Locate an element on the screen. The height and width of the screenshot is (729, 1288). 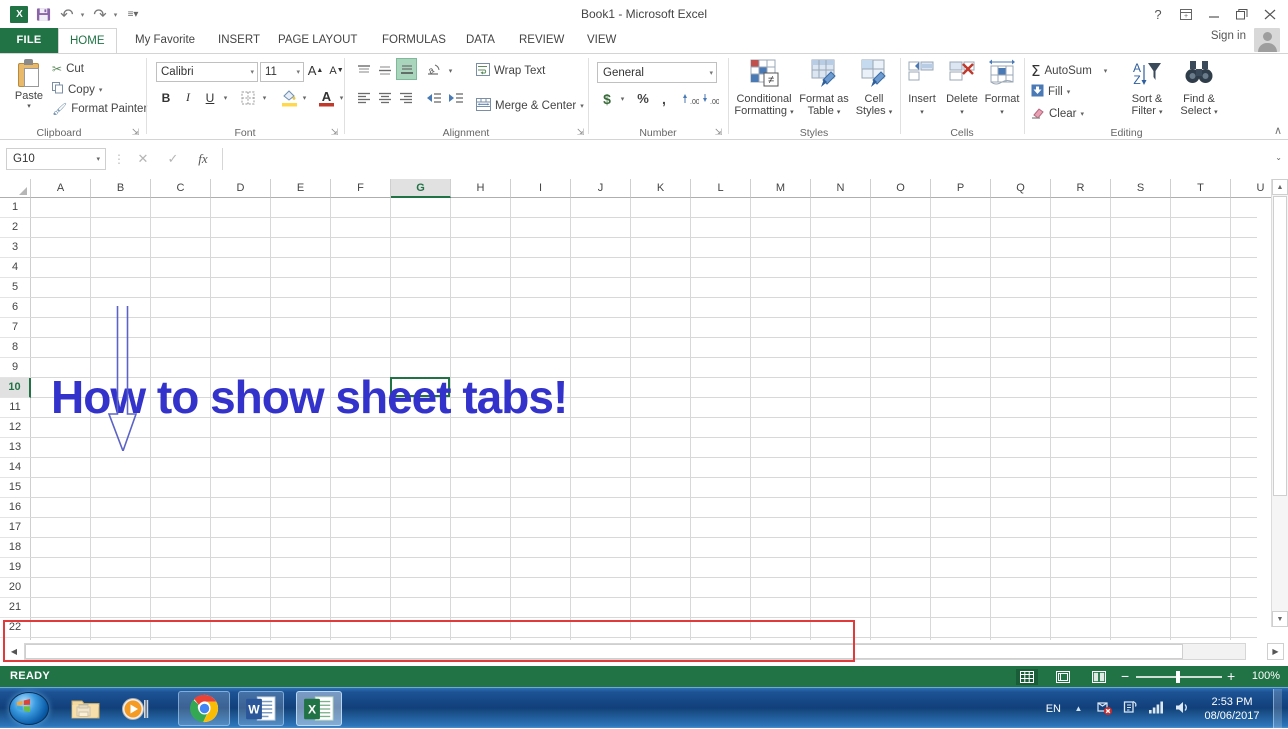
expand-formula-bar-button: ⌄ is located at coordinates (1278, 157).